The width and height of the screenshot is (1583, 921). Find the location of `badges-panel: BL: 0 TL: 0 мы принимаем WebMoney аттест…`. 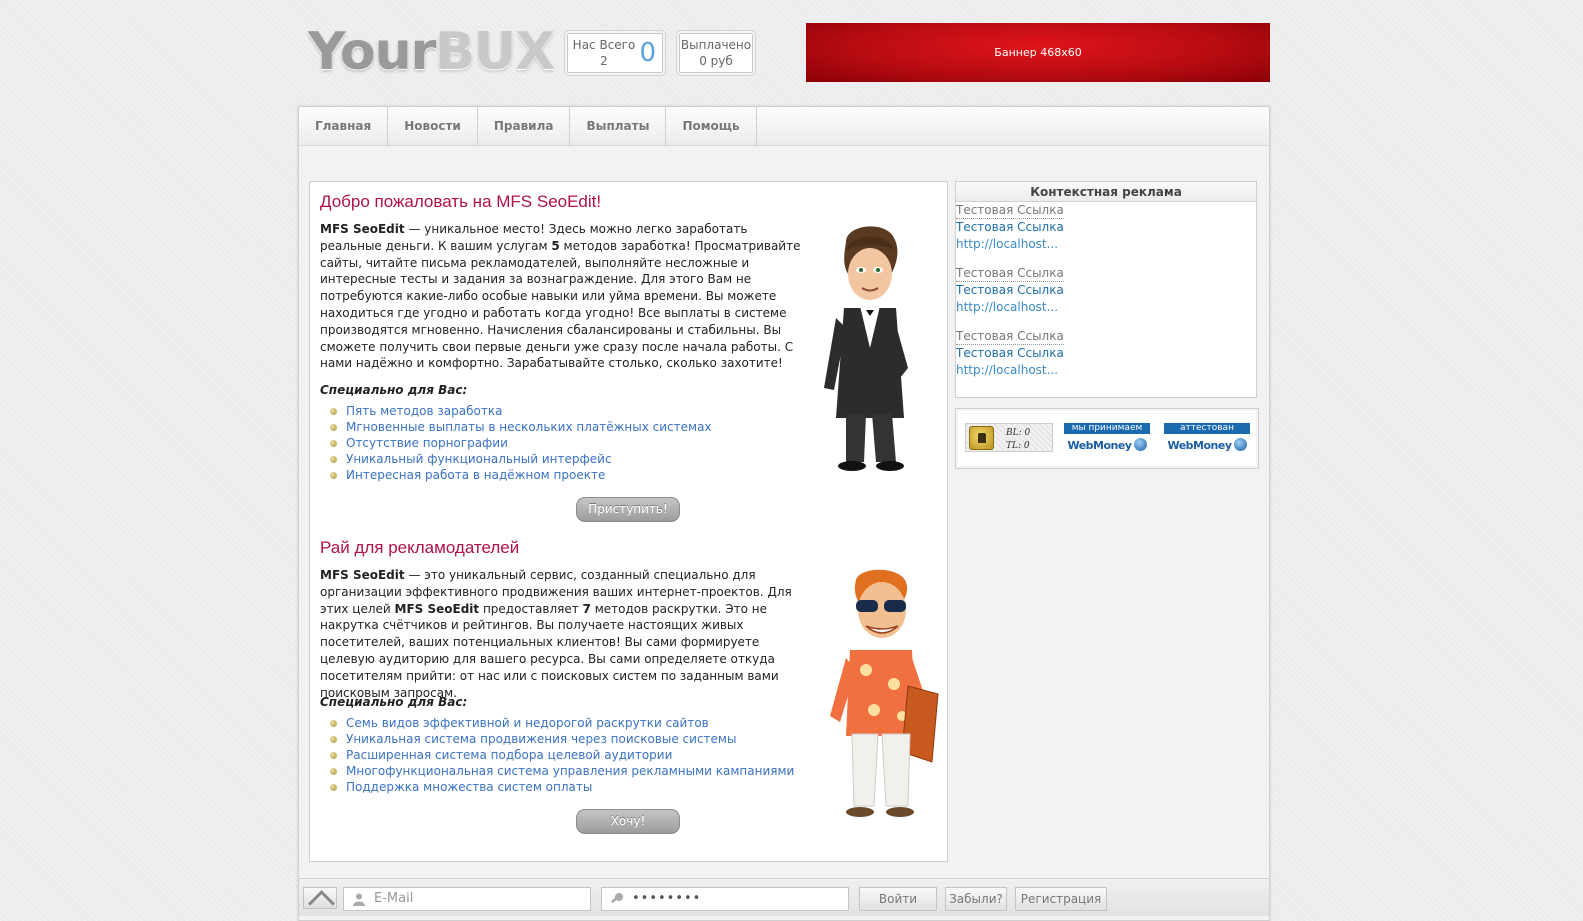

badges-panel: BL: 0 TL: 0 мы принимаем WebMoney аттест… is located at coordinates (1107, 438).